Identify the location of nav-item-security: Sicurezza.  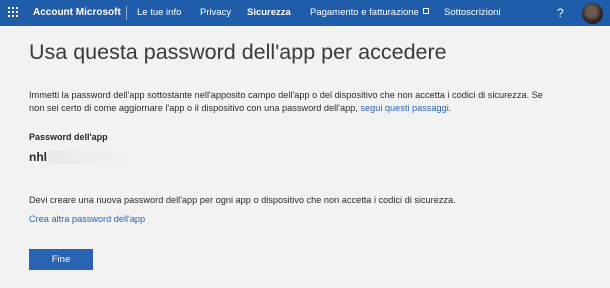
(269, 13).